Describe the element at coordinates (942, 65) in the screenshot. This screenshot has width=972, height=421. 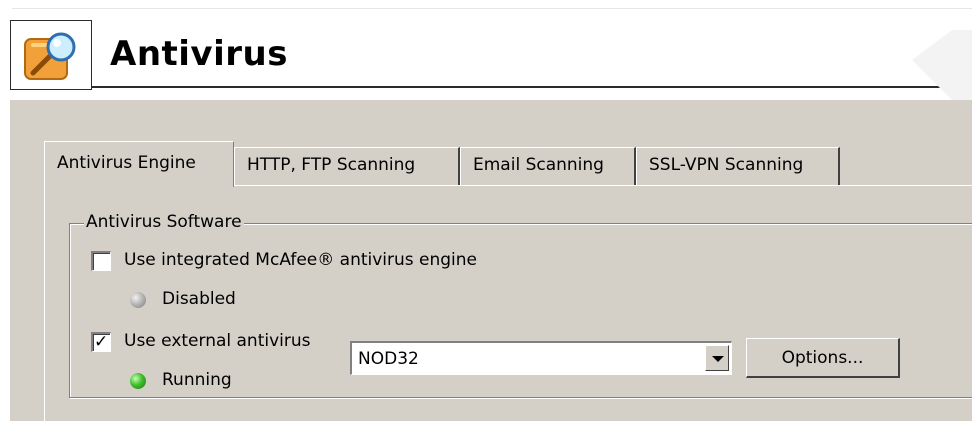
I see `corner-decoration` at that location.